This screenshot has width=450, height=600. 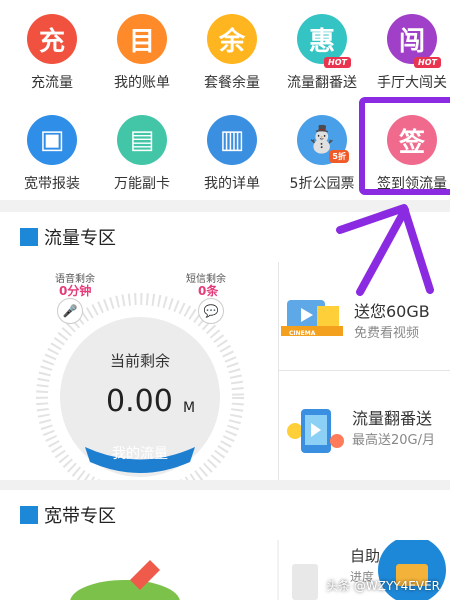 I want to click on challenge-label: 手厅大闯关, so click(x=412, y=83).